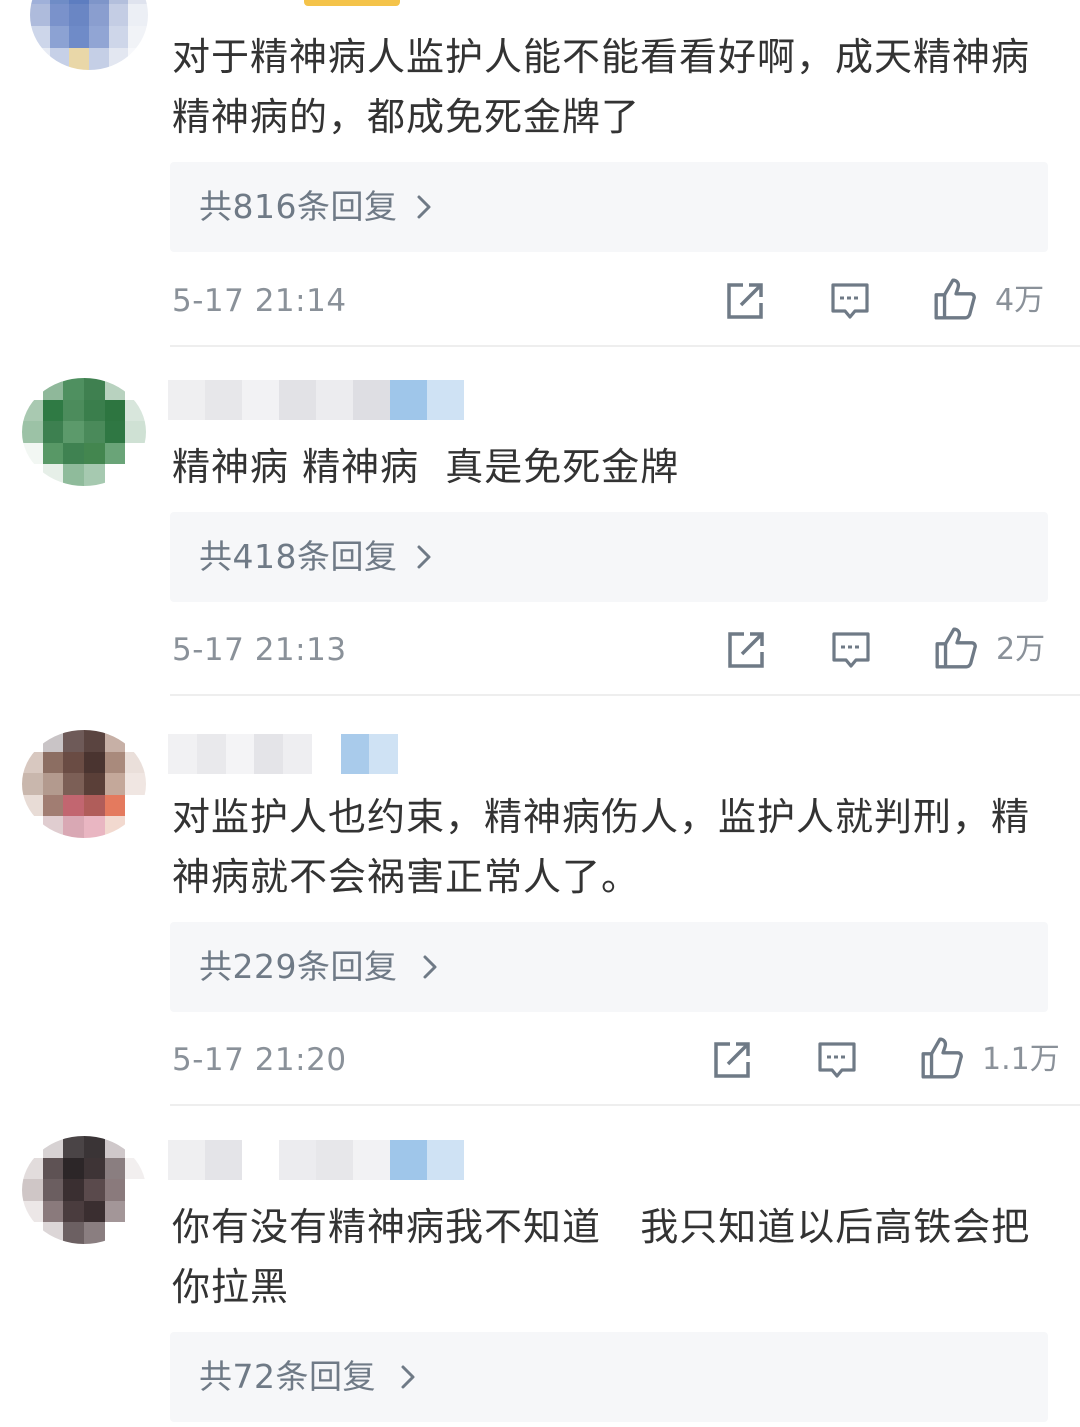 The height and width of the screenshot is (1427, 1080). Describe the element at coordinates (601, 847) in the screenshot. I see `comment-text: 对监护人也约束，精神病伤人，监护人就判刑，精神病就不会祸害正常人了。` at that location.